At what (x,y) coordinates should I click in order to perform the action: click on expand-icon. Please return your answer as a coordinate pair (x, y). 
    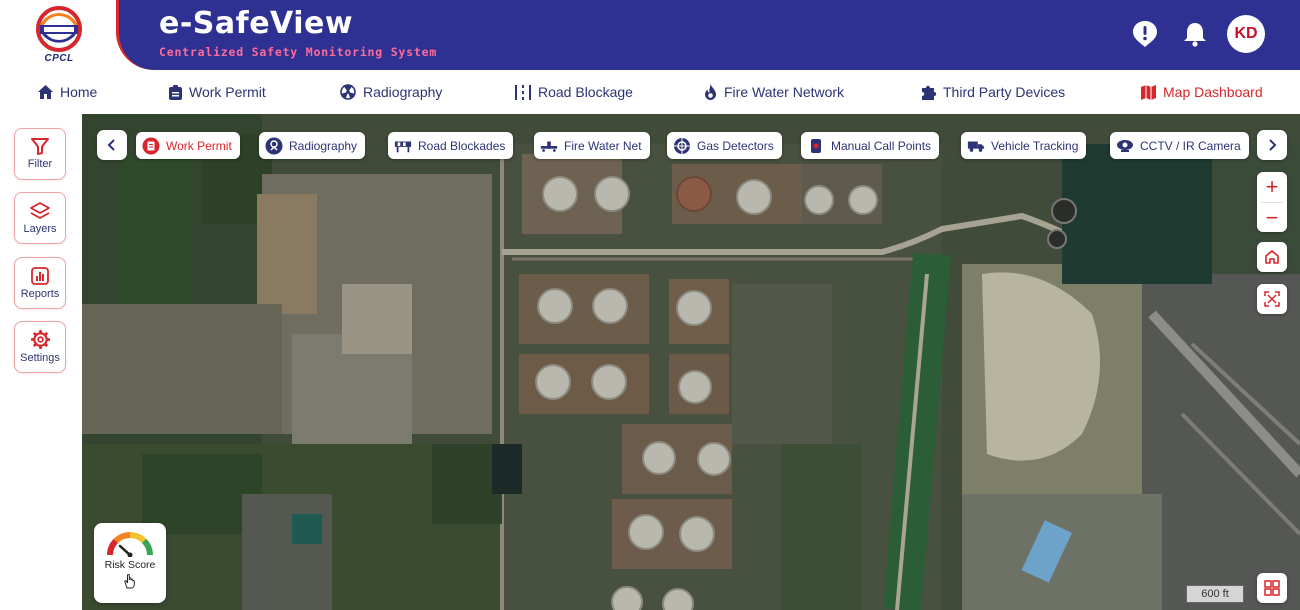
    Looking at the image, I should click on (1272, 299).